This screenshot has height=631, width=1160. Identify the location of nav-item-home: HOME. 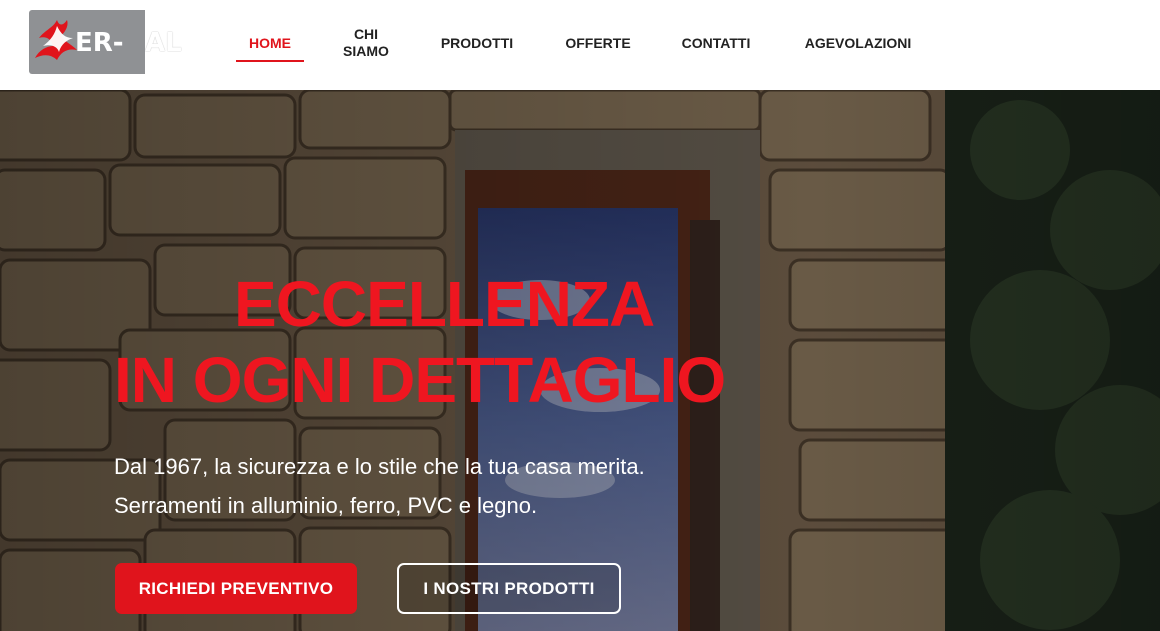
(270, 43).